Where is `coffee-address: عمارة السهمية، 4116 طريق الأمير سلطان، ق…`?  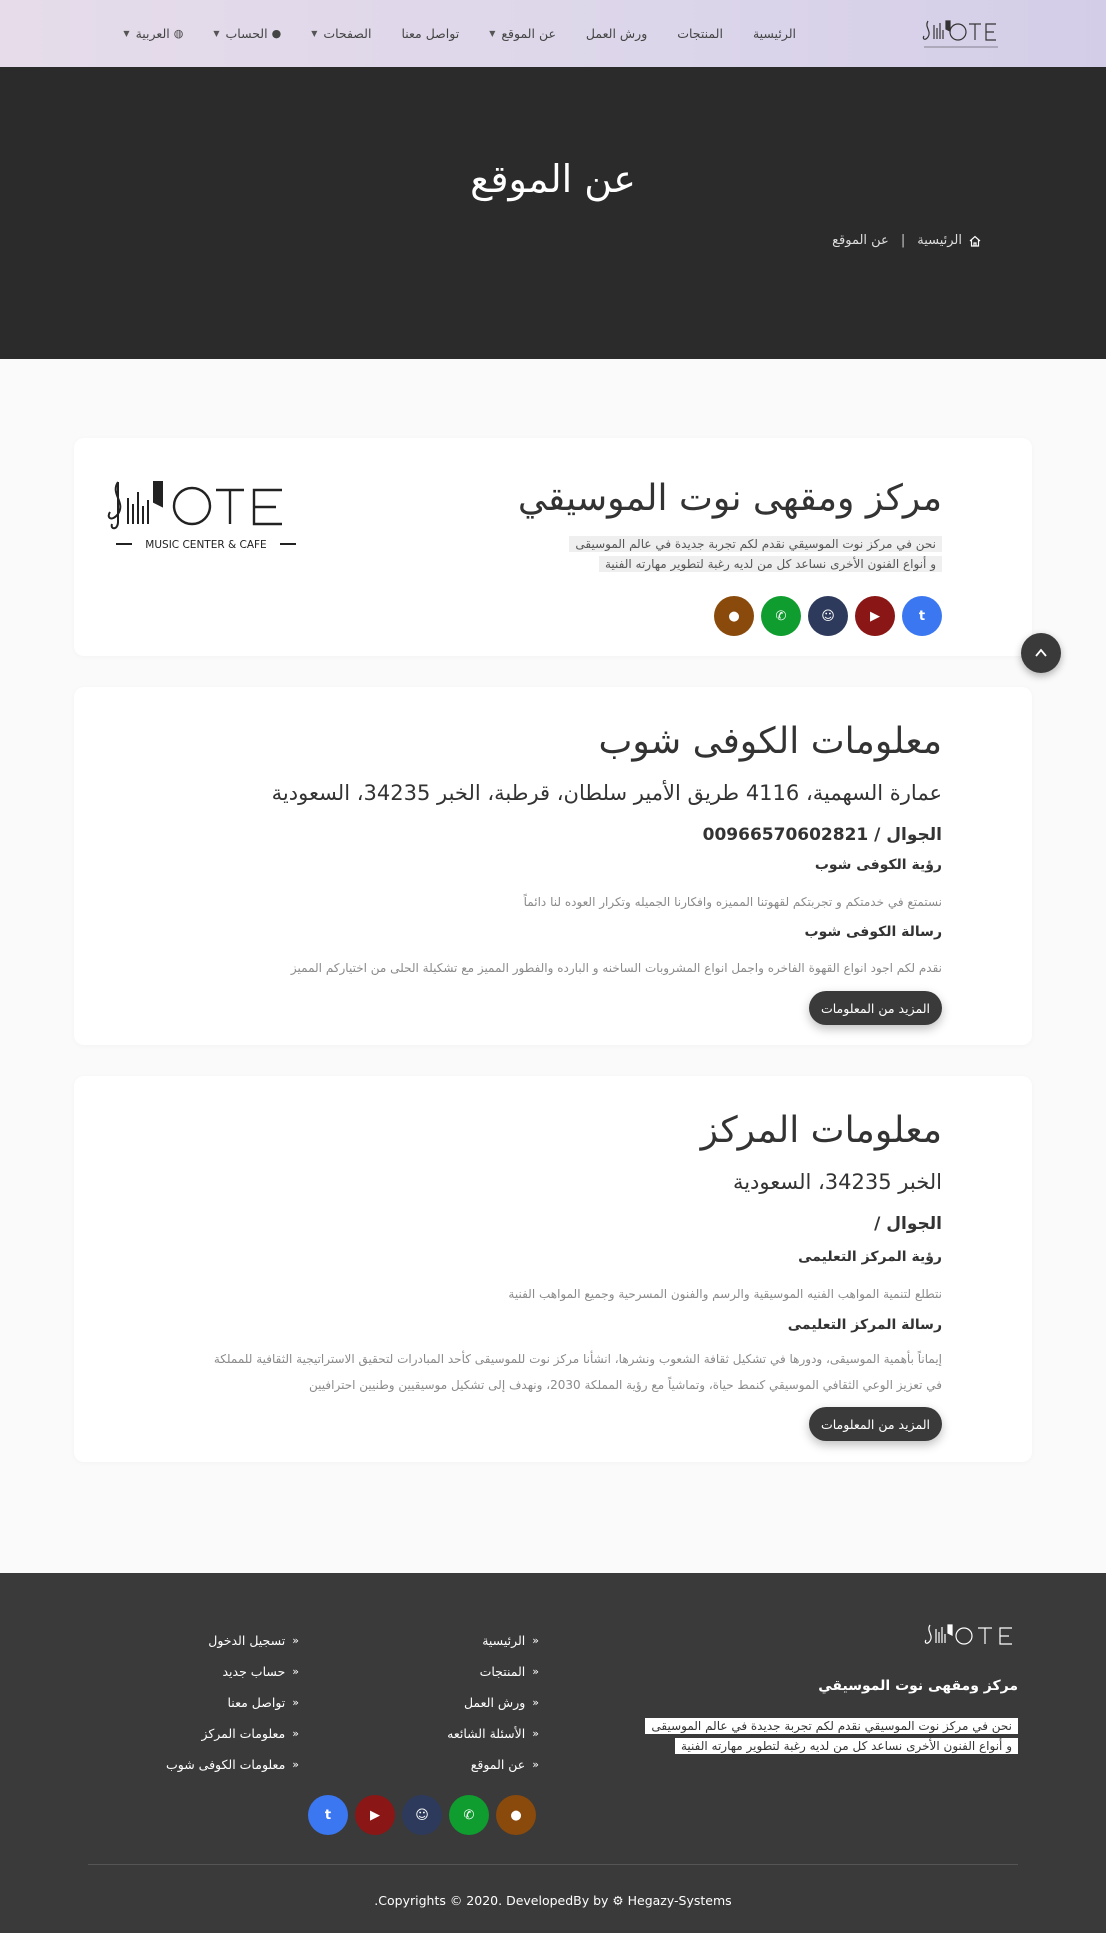 coffee-address: عمارة السهمية، 4116 طريق الأمير سلطان، ق… is located at coordinates (606, 793).